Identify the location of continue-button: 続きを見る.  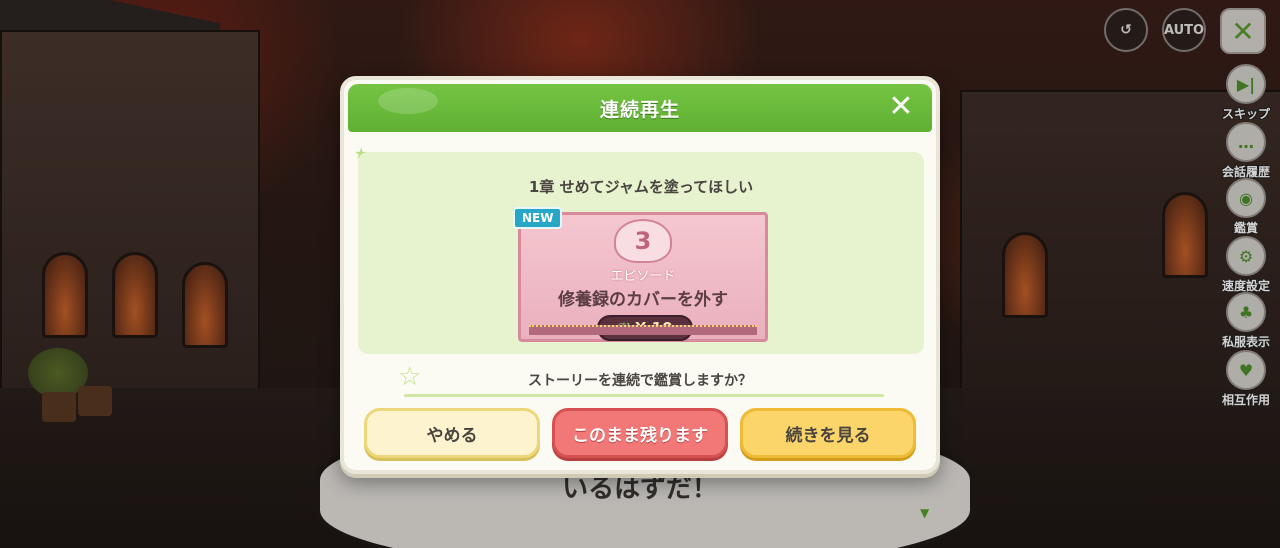
(828, 433).